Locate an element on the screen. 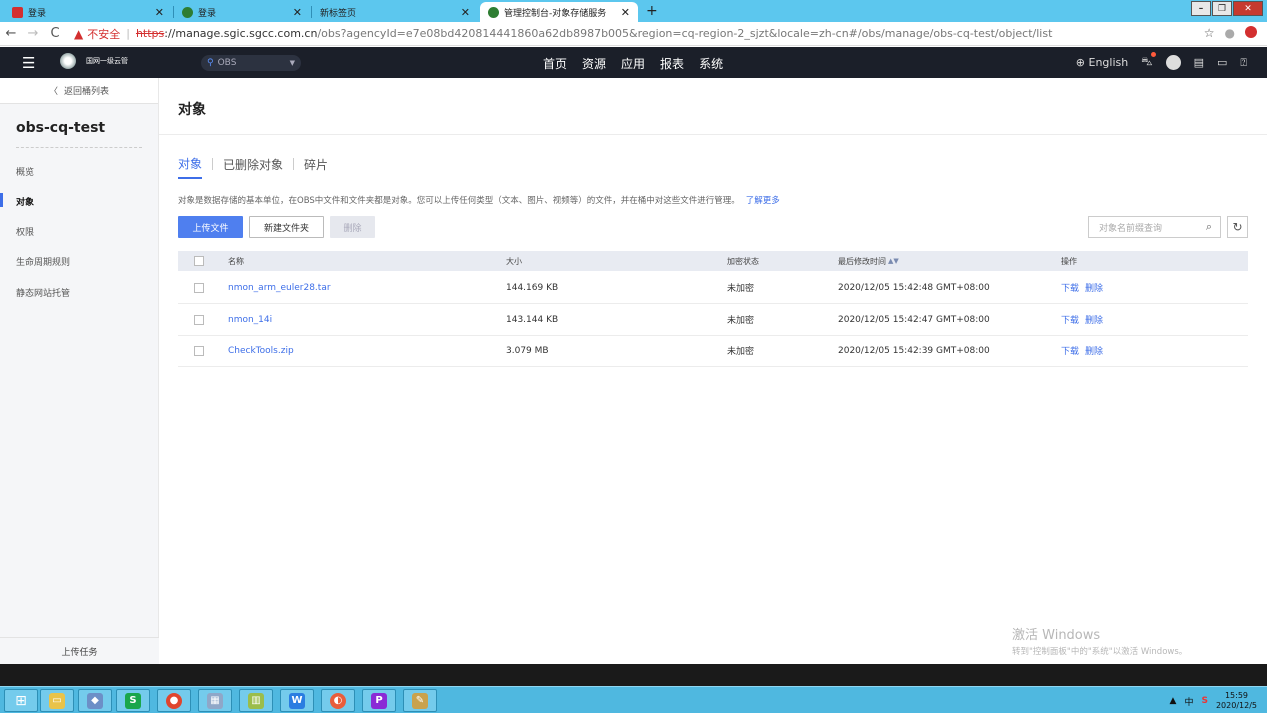 The width and height of the screenshot is (1267, 713). menu-item-home: 首页 is located at coordinates (555, 63).